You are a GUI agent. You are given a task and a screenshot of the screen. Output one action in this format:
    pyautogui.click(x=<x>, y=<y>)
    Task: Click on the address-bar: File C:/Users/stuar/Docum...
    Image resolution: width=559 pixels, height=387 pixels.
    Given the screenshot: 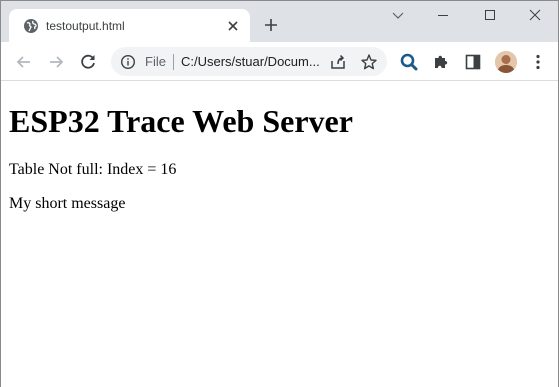 What is the action you would take?
    pyautogui.click(x=249, y=61)
    